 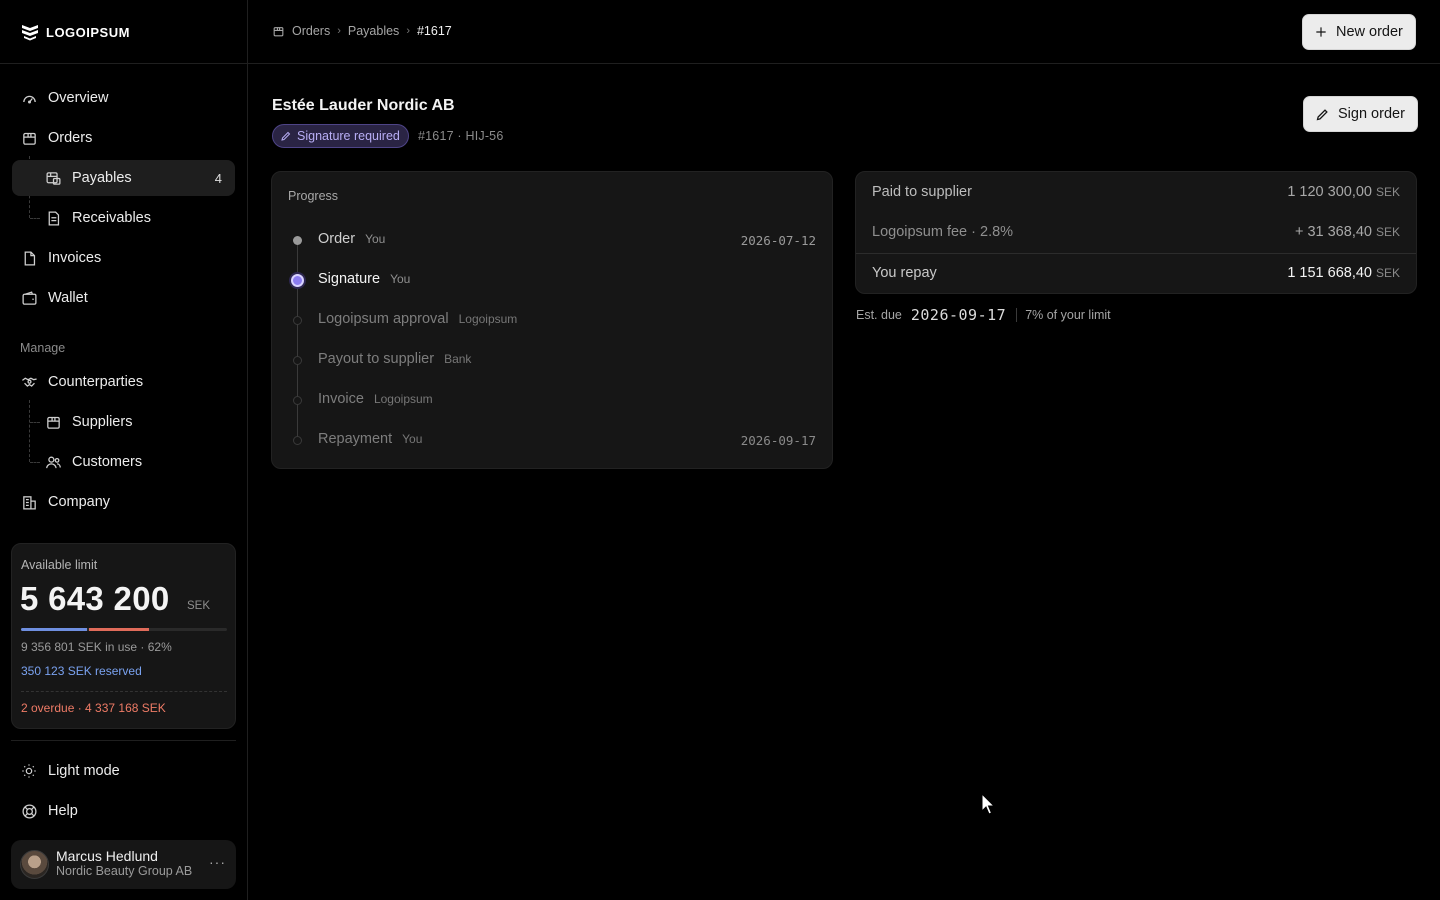 What do you see at coordinates (1333, 232) in the screenshot?
I see `fee-amount: + 31 368,40` at bounding box center [1333, 232].